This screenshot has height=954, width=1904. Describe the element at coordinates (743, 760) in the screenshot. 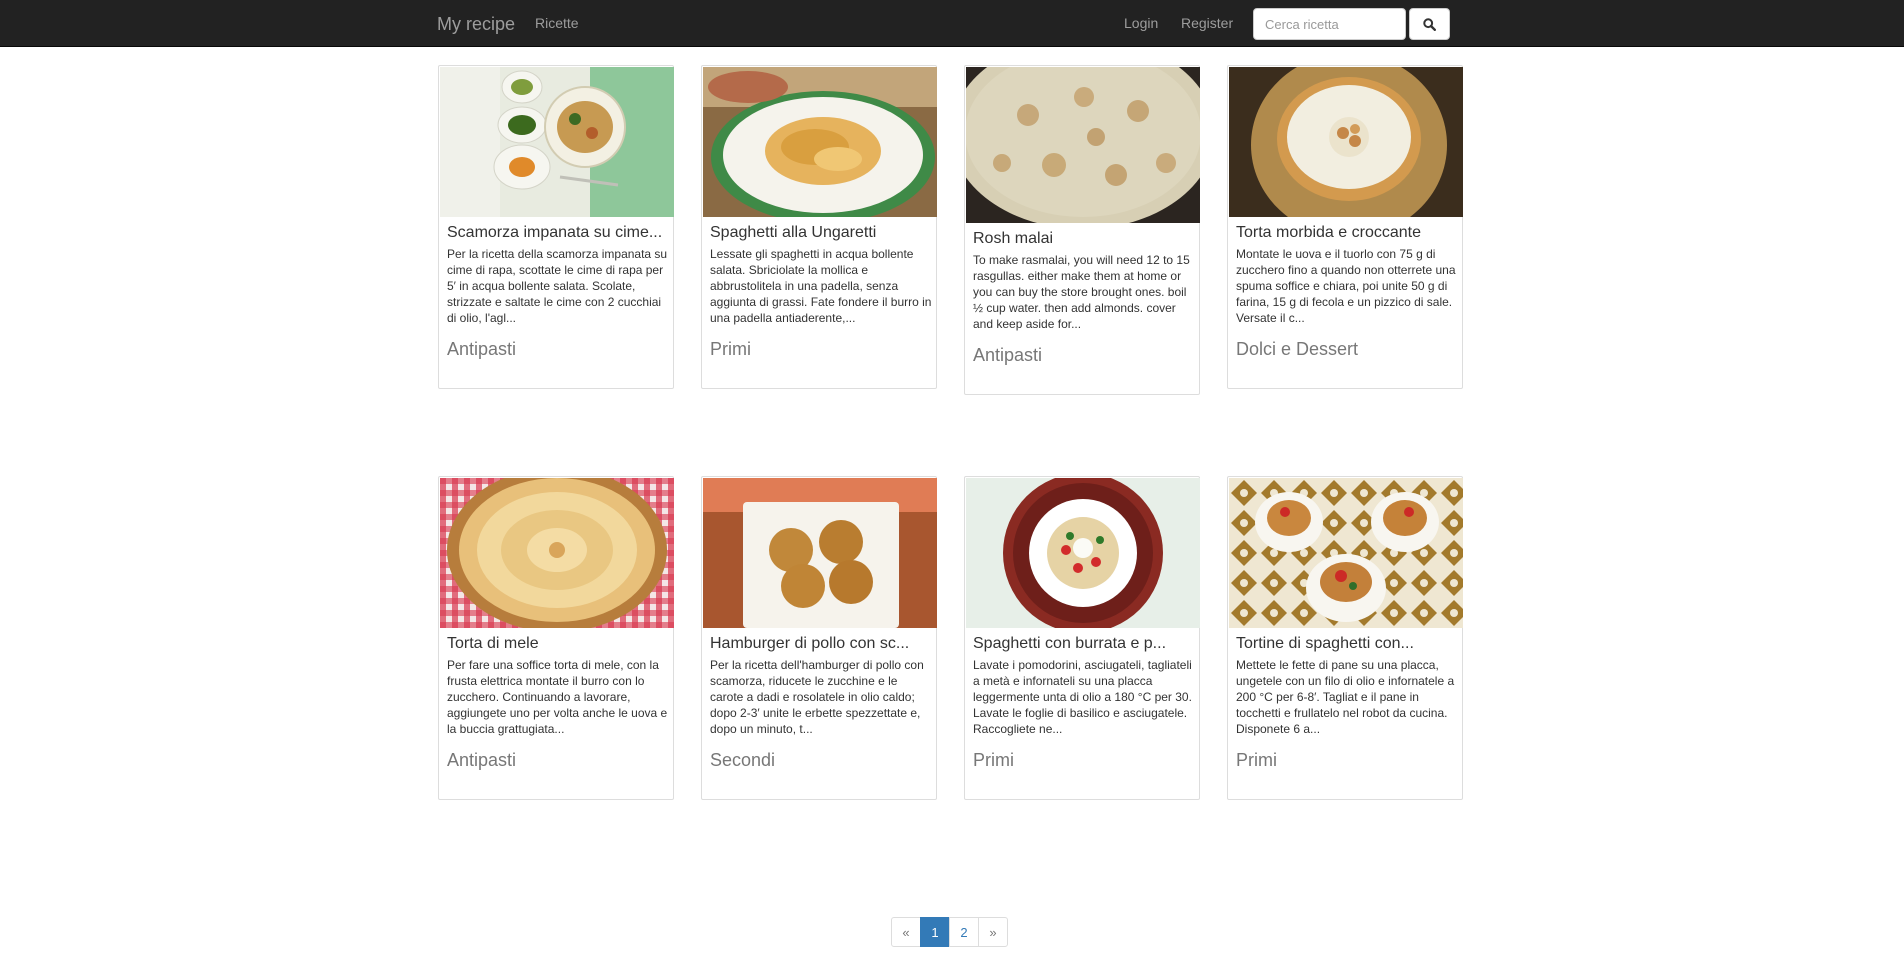

I see `recipe-category: Secondi` at that location.